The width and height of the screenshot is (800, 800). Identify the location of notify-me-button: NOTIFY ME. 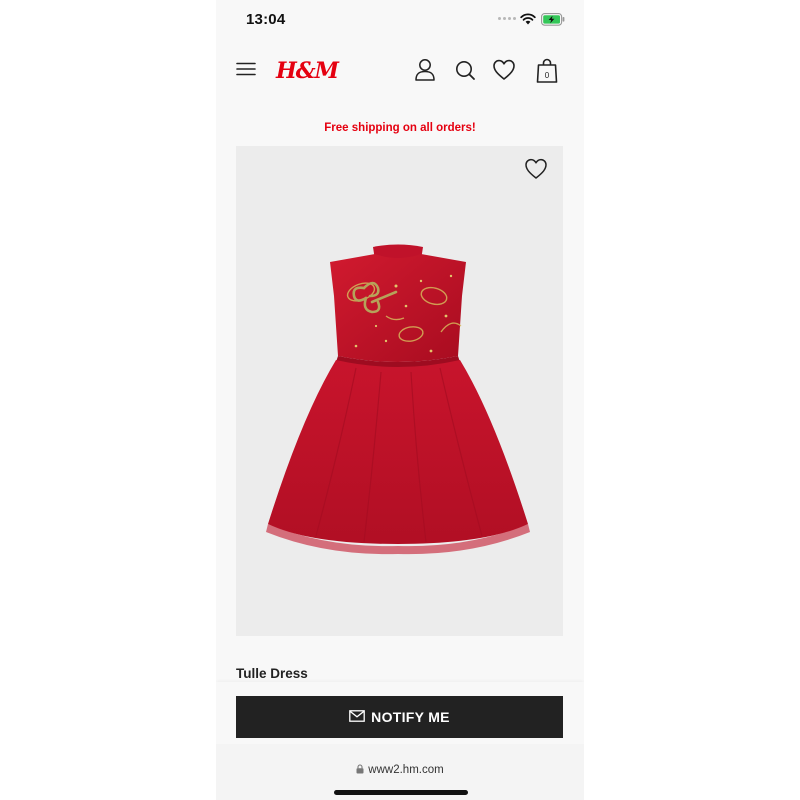
(399, 717).